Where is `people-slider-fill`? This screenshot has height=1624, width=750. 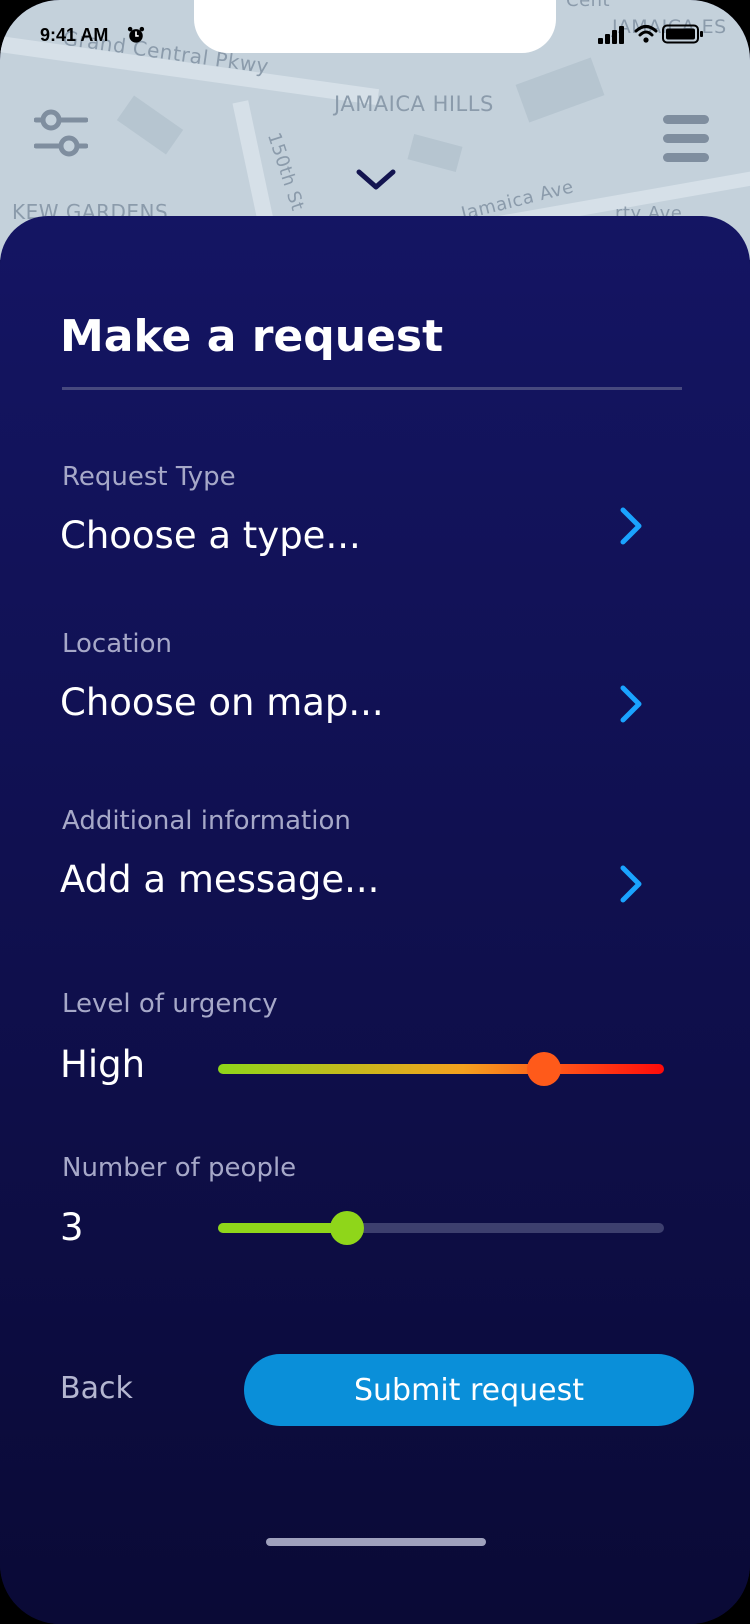 people-slider-fill is located at coordinates (283, 1228).